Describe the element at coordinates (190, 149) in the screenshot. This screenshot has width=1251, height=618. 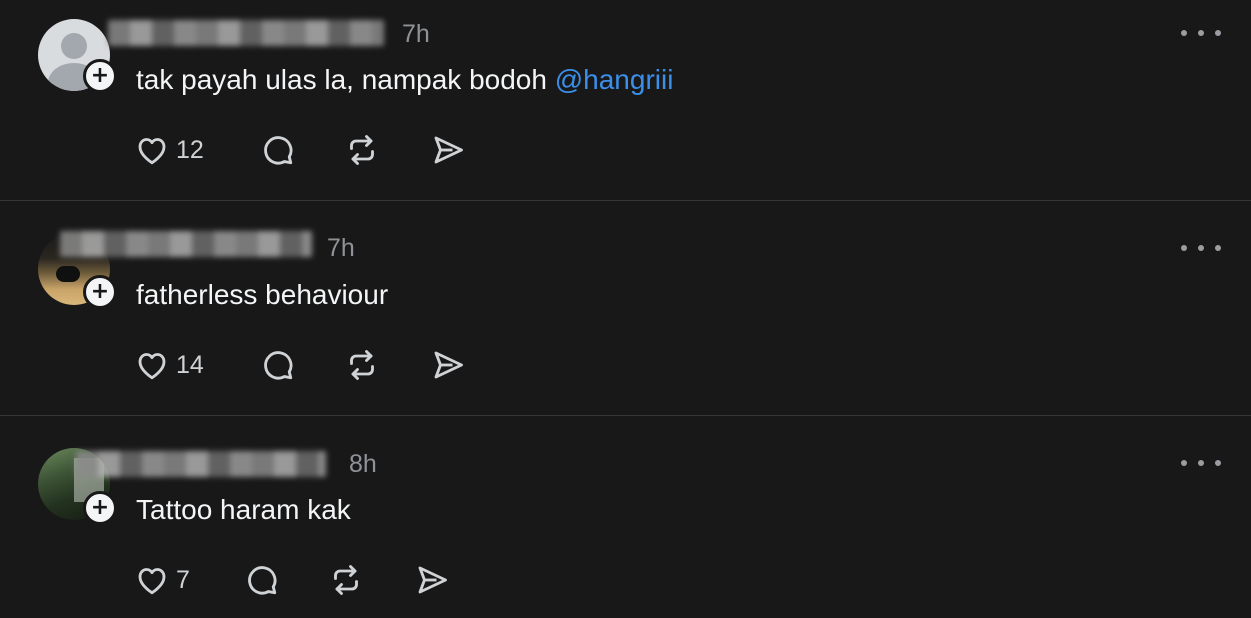
I see `like-count: 12` at that location.